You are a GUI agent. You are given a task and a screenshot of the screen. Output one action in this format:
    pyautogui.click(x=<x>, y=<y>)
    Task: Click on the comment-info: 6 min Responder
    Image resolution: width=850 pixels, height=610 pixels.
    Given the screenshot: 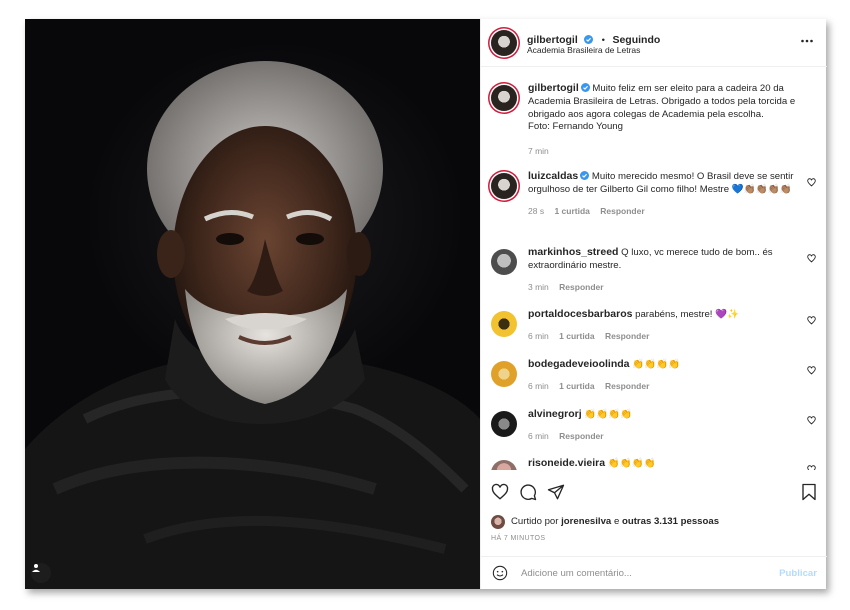 What is the action you would take?
    pyautogui.click(x=669, y=436)
    